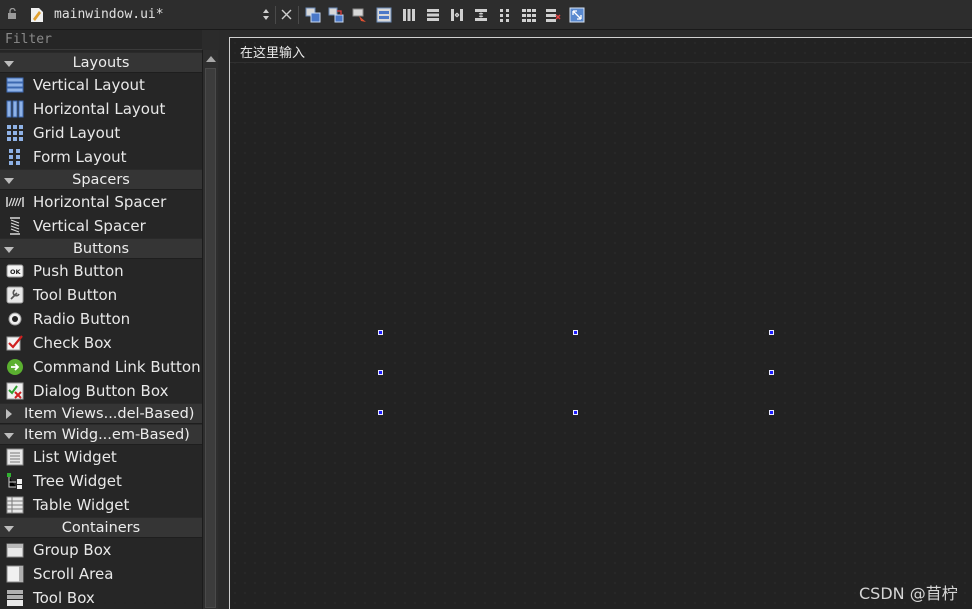 The width and height of the screenshot is (972, 609). What do you see at coordinates (15, 598) in the screenshot?
I see `tool-box-icon` at bounding box center [15, 598].